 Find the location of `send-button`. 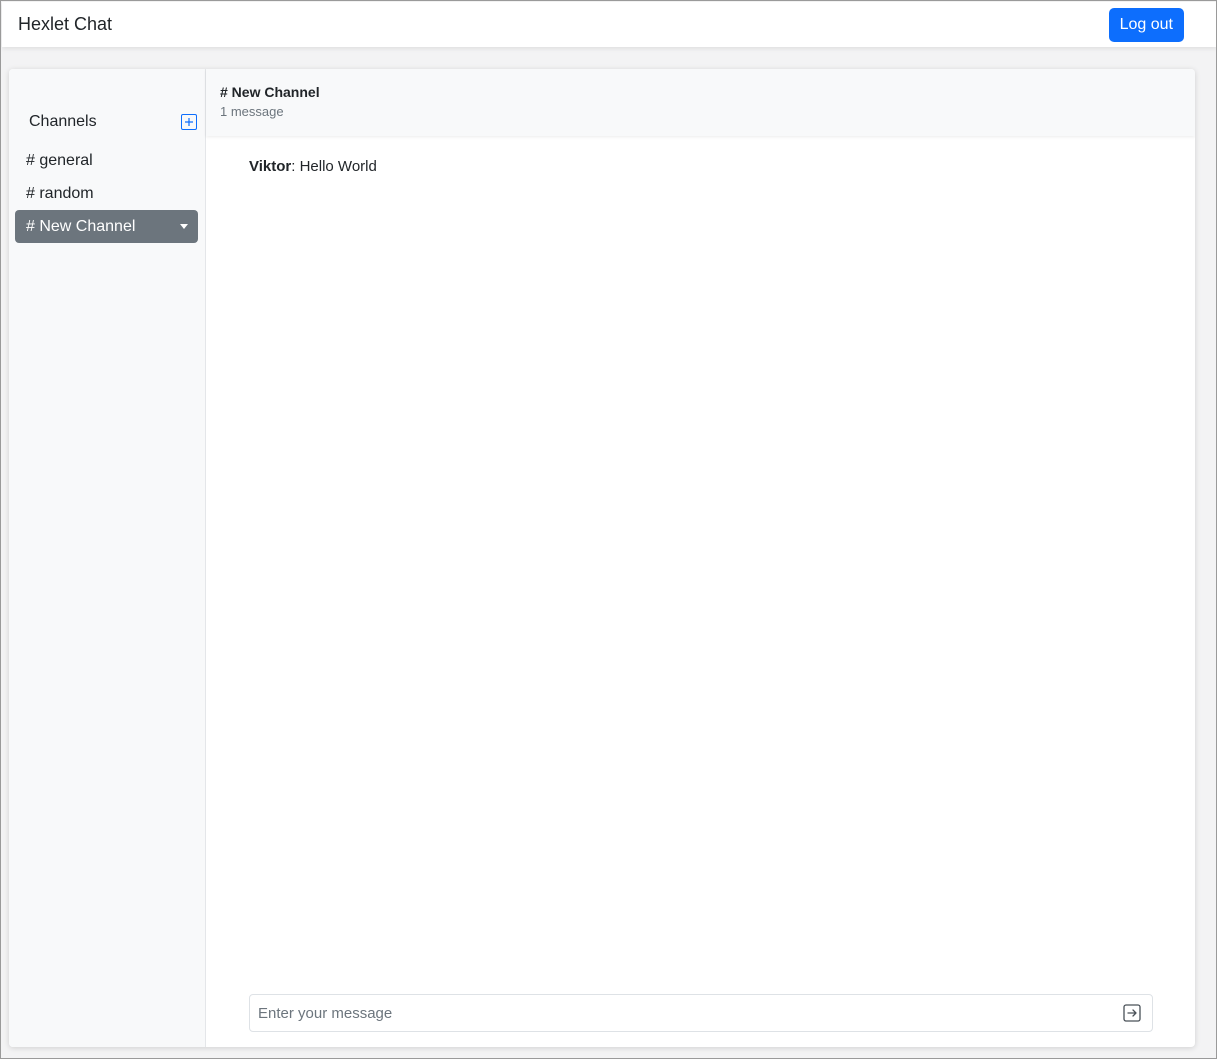

send-button is located at coordinates (1132, 1013).